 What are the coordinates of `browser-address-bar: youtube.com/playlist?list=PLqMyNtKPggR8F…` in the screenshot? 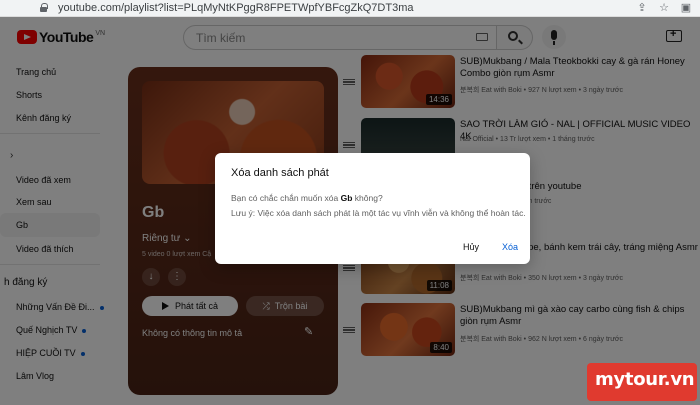 It's located at (350, 8).